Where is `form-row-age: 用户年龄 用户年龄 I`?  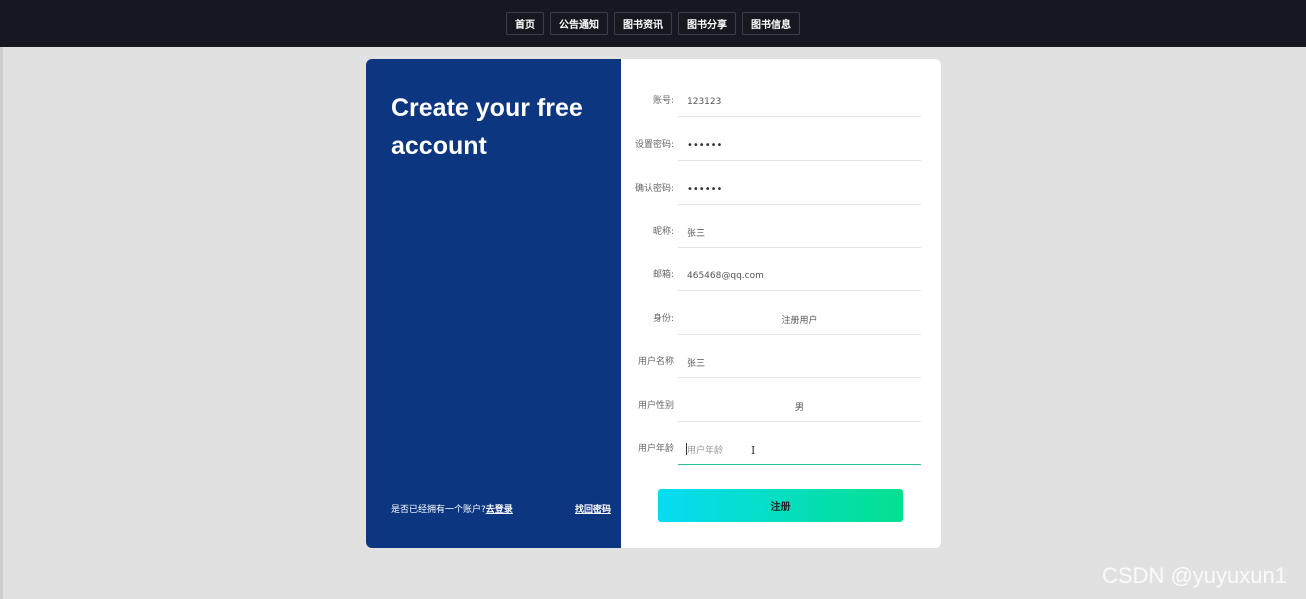
form-row-age: 用户年龄 用户年龄 I is located at coordinates (781, 439).